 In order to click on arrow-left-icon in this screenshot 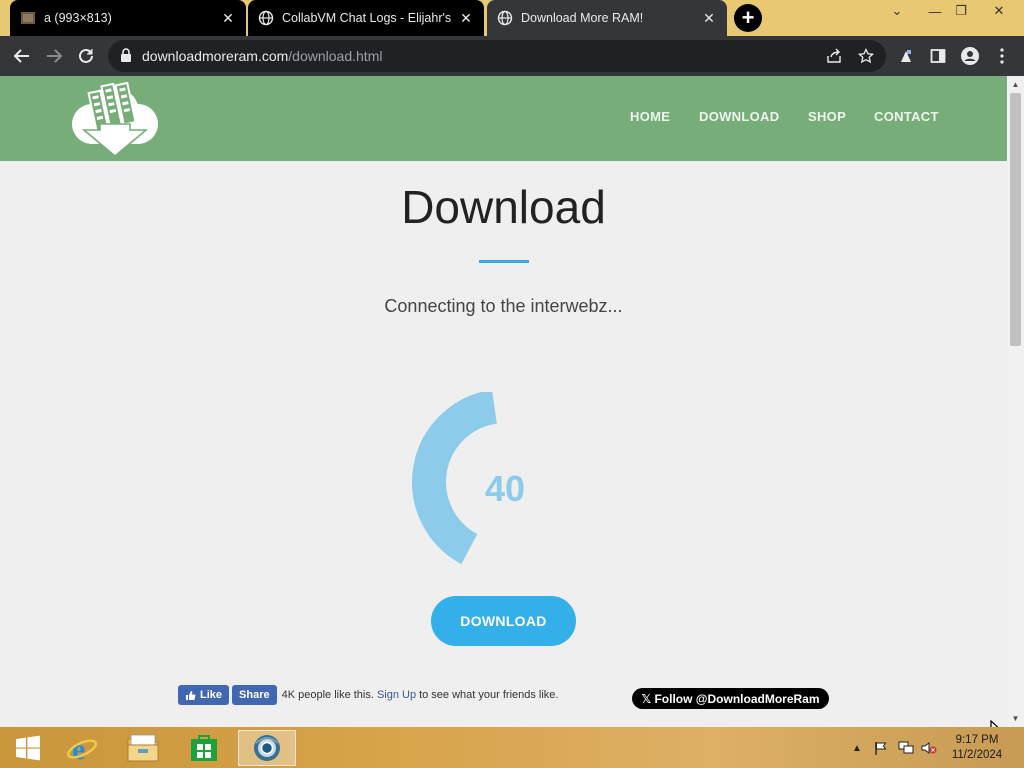, I will do `click(21, 56)`.